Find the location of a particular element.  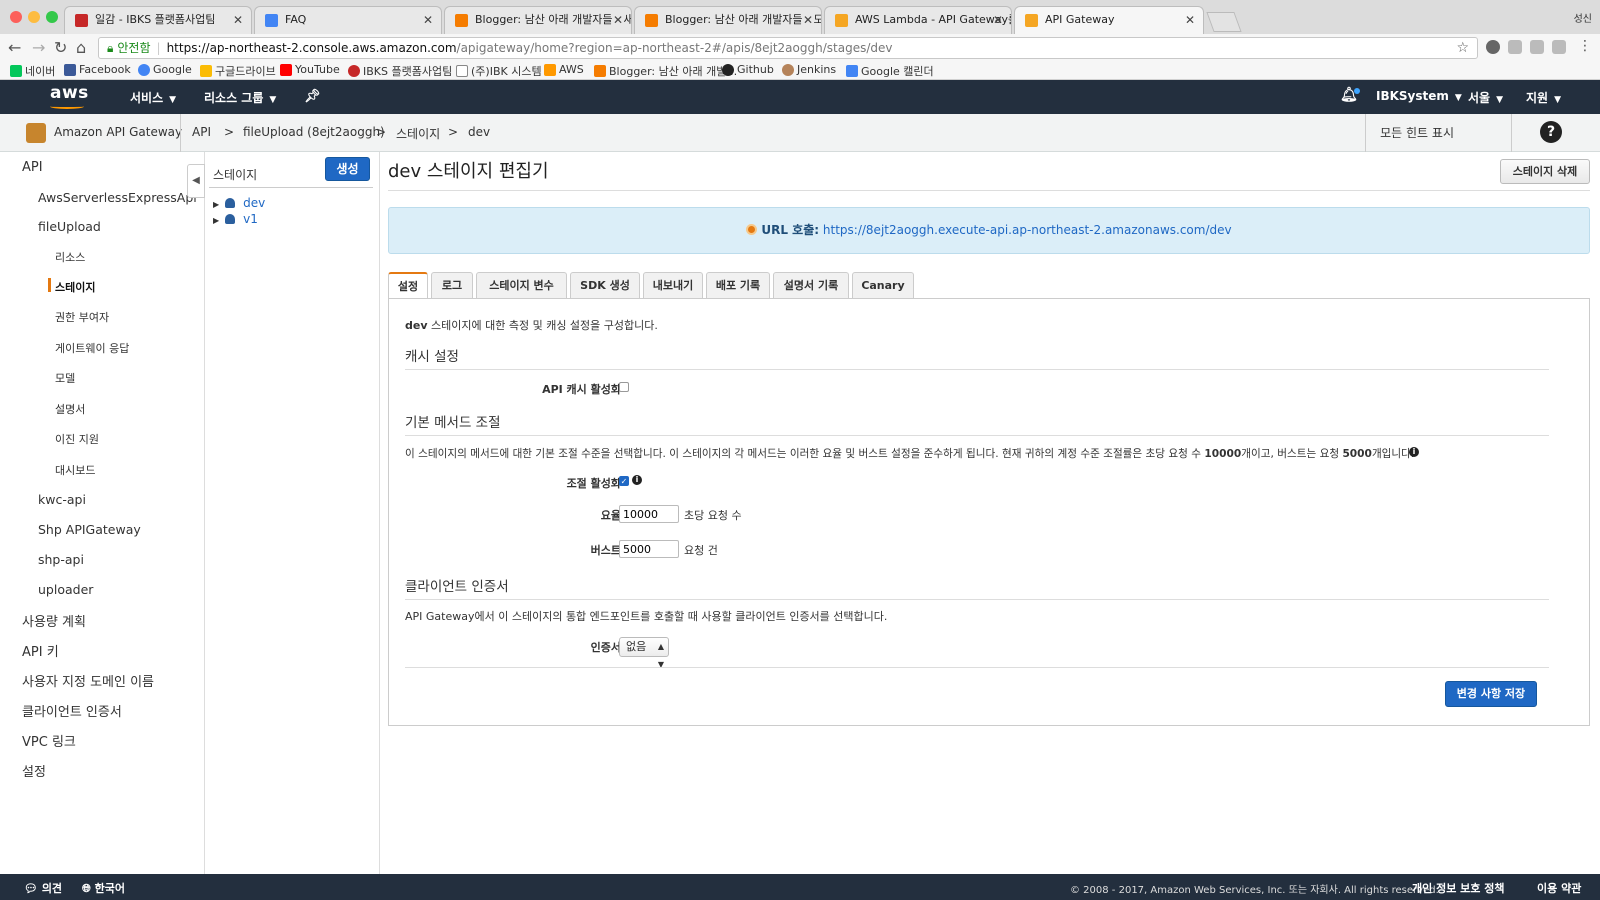

nav-models: 모델 is located at coordinates (65, 378).